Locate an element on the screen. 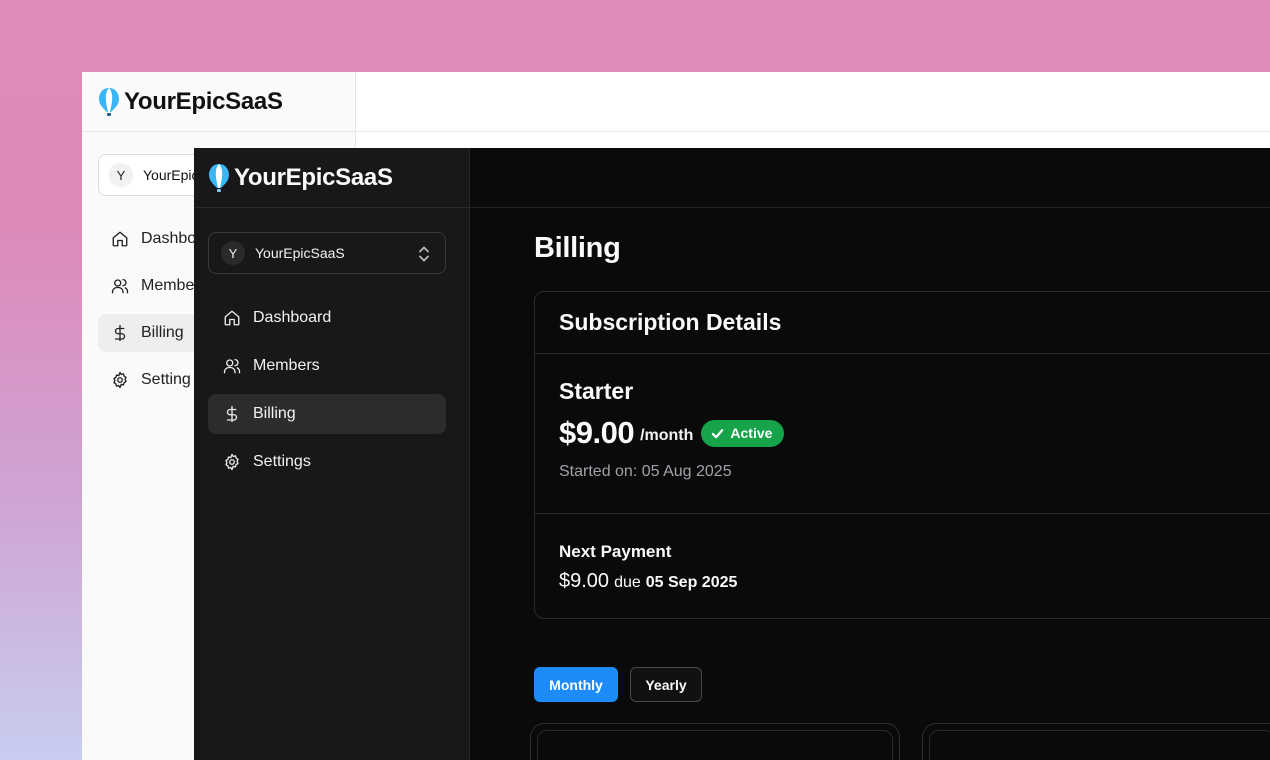  nav-label: Membe is located at coordinates (168, 285).